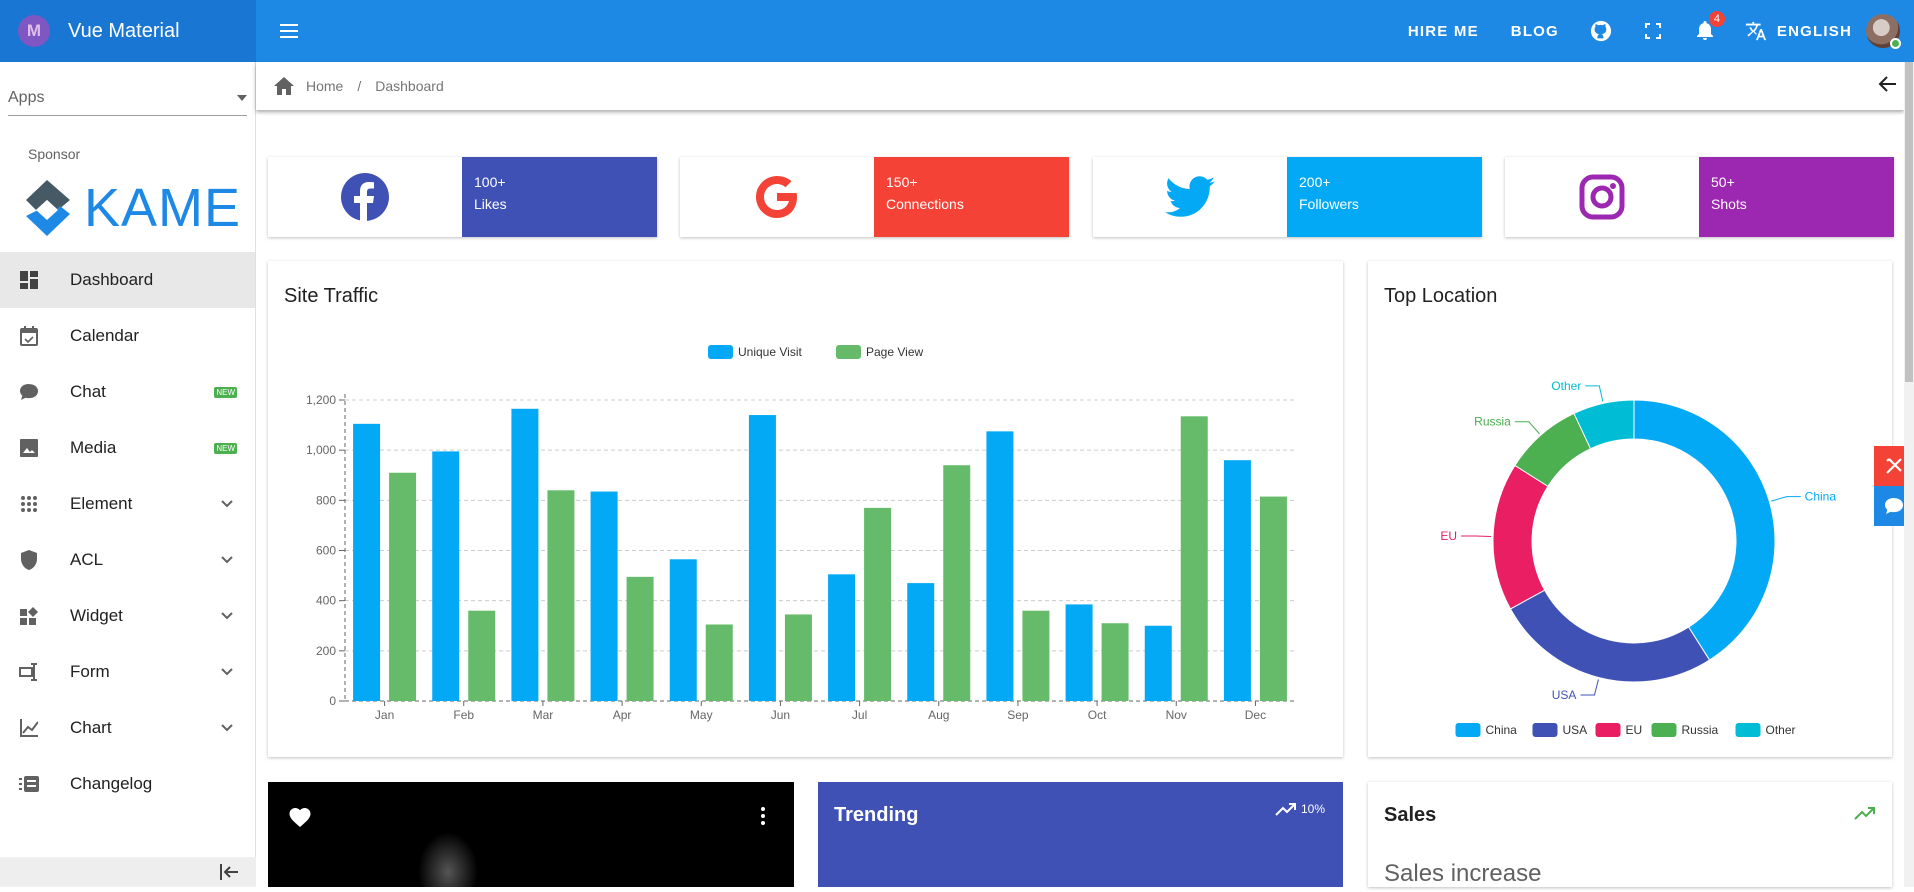 This screenshot has height=892, width=1914. What do you see at coordinates (332, 701) in the screenshot?
I see `y-tick-label: 0` at bounding box center [332, 701].